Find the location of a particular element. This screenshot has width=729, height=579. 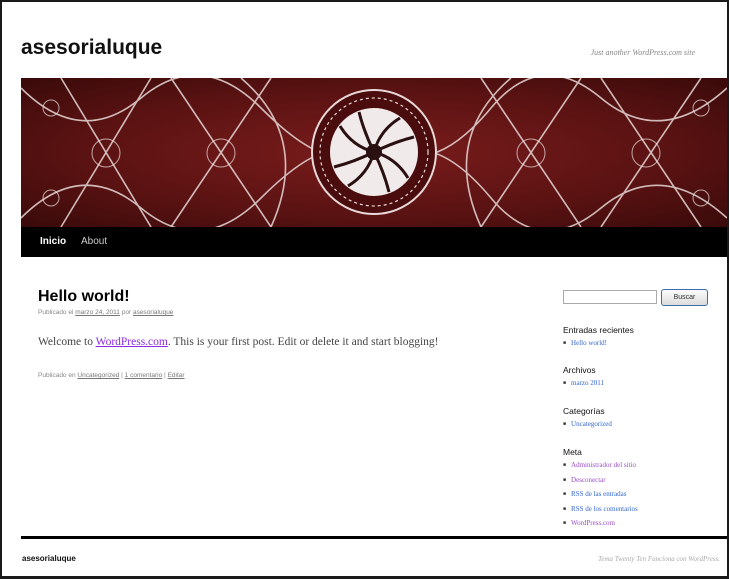

recent-posts-list: Hello world! is located at coordinates (585, 344).